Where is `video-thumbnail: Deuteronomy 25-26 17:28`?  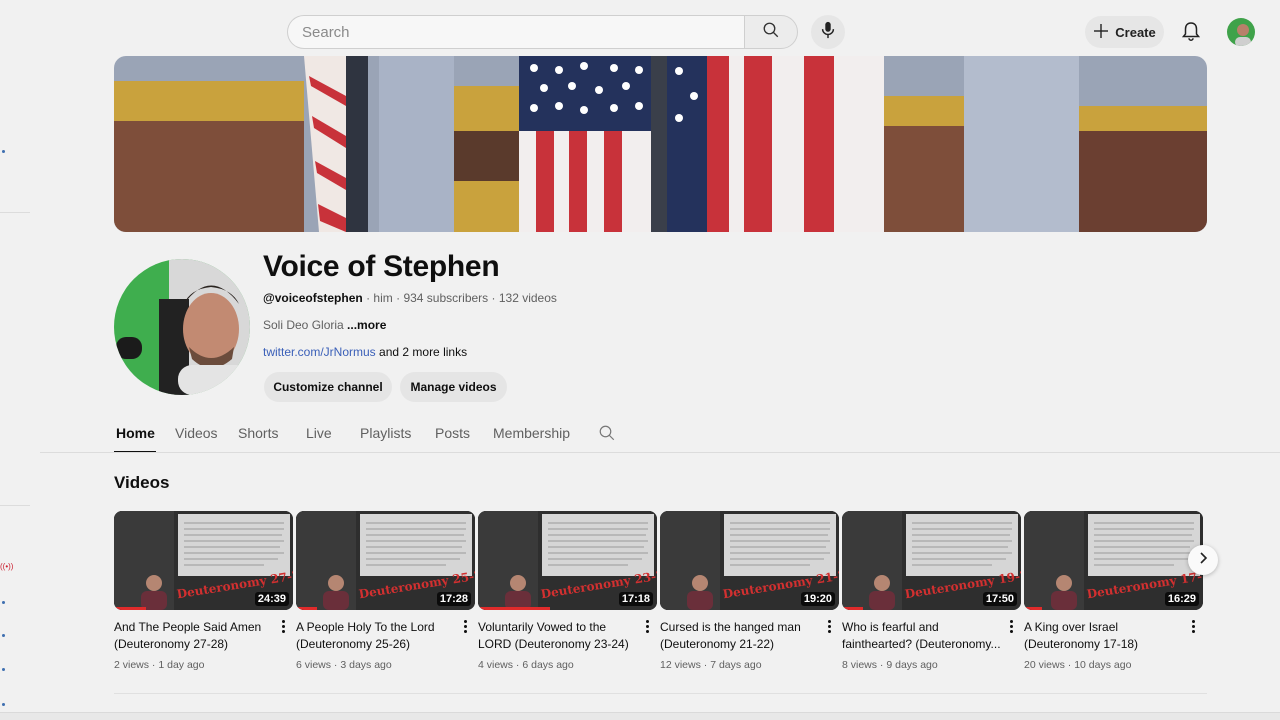
video-thumbnail: Deuteronomy 25-26 17:28 is located at coordinates (385, 560).